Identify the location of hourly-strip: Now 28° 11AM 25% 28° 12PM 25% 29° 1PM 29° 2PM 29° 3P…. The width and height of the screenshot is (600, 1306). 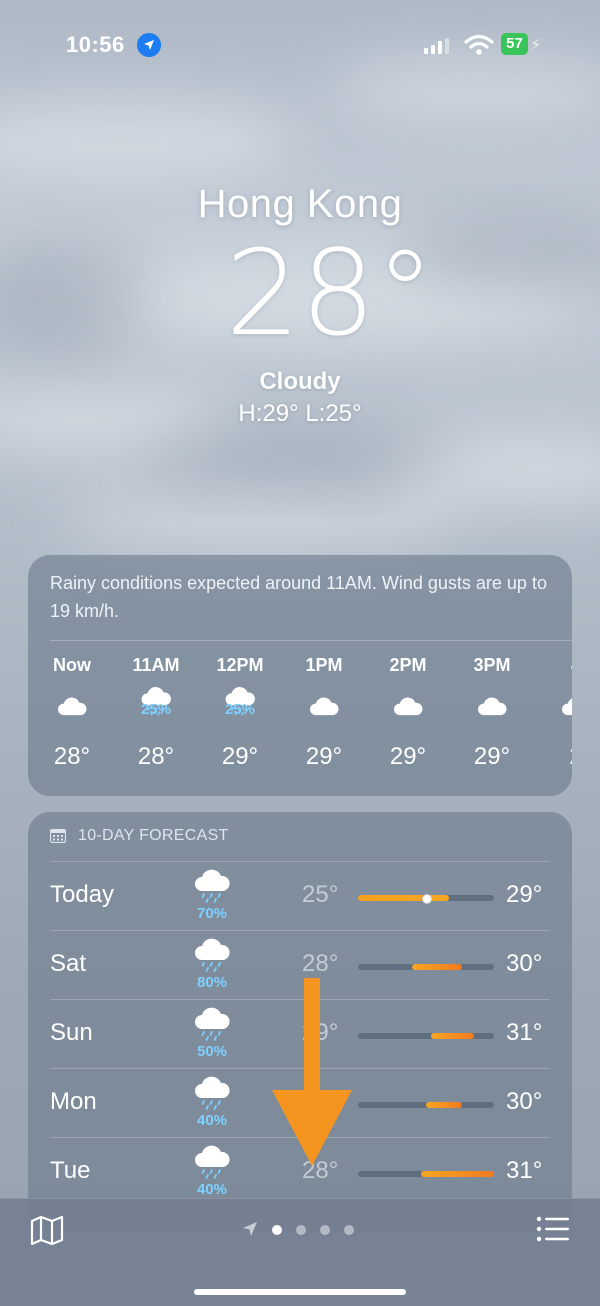
(300, 720).